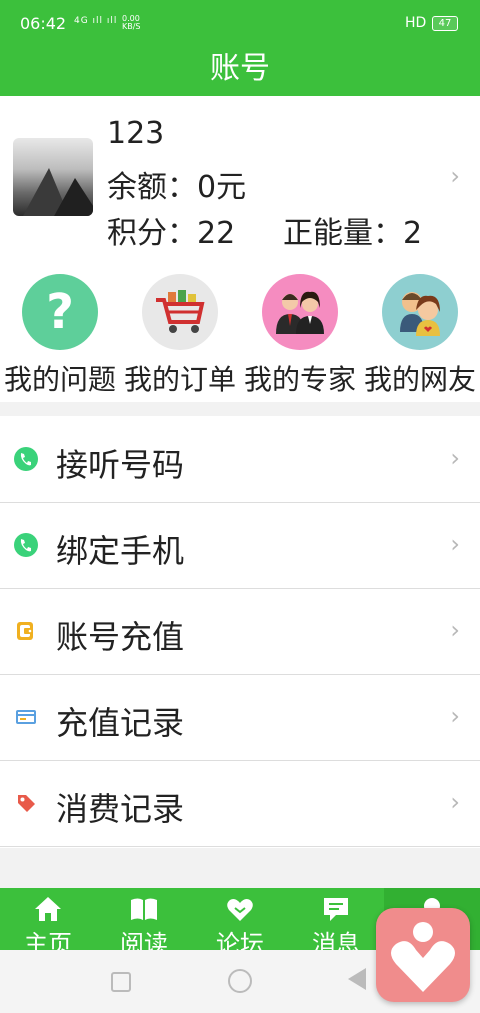 The image size is (480, 1013). I want to click on menu-item-answer-number: 接听号码 ›, so click(240, 459).